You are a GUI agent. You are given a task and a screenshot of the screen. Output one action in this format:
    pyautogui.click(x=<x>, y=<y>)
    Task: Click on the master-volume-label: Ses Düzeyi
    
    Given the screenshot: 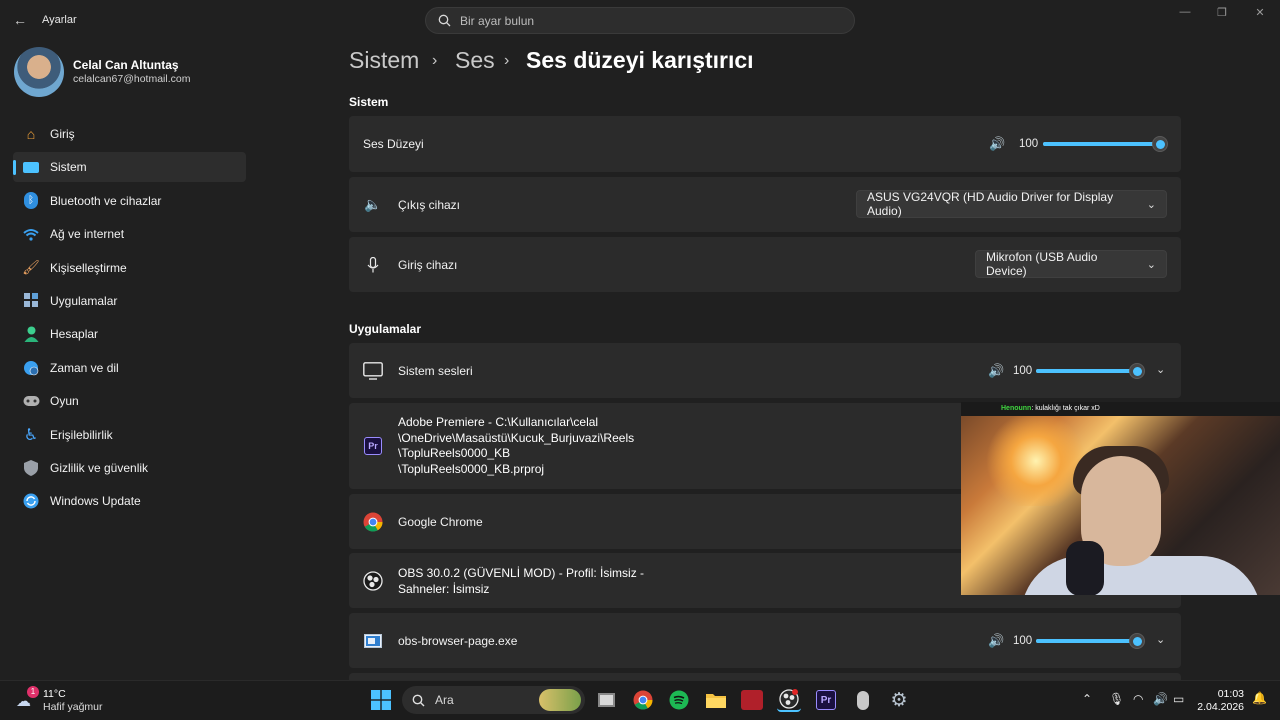 What is the action you would take?
    pyautogui.click(x=393, y=144)
    